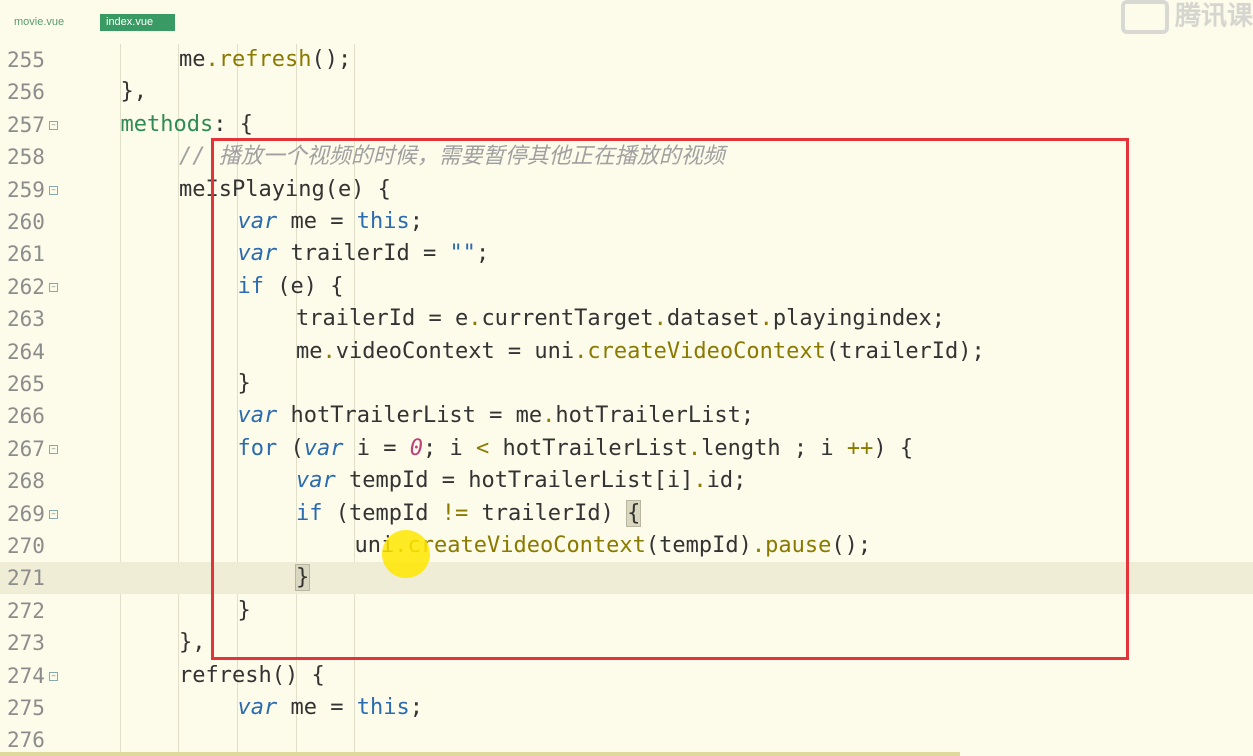  I want to click on code-line: 257− methods: {, so click(626, 125).